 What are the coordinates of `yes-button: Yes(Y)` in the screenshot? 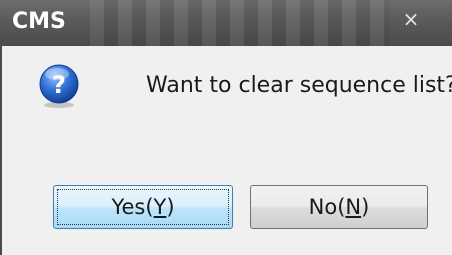 It's located at (143, 207).